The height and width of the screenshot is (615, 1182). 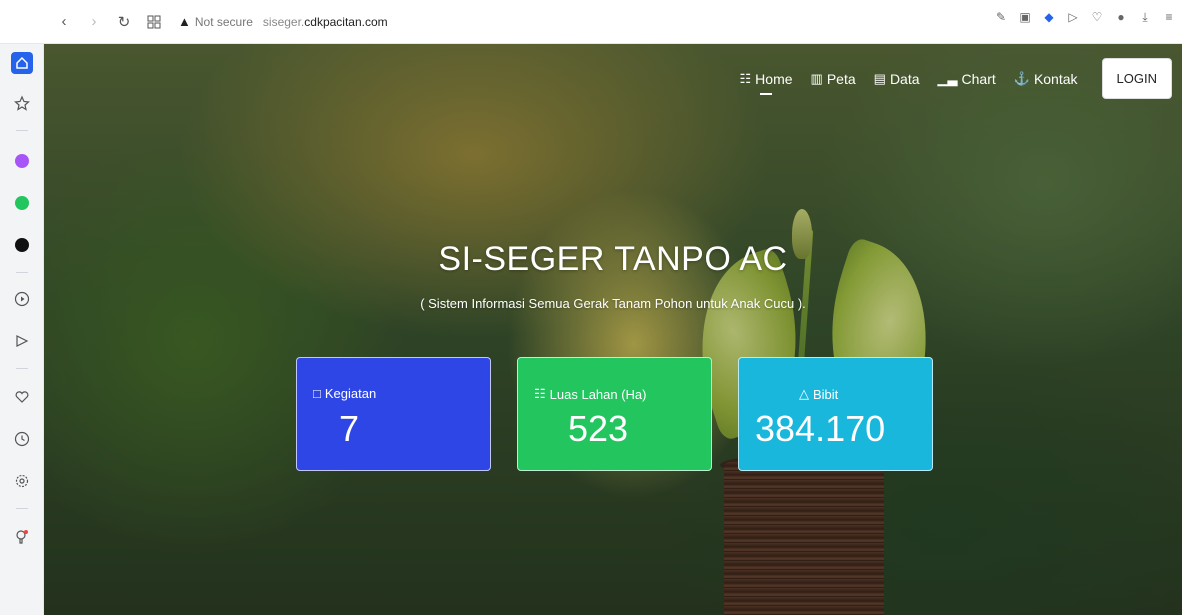 I want to click on address-bar: ▲ Not secure siseger.cdkpacitan.com, so click(x=283, y=21).